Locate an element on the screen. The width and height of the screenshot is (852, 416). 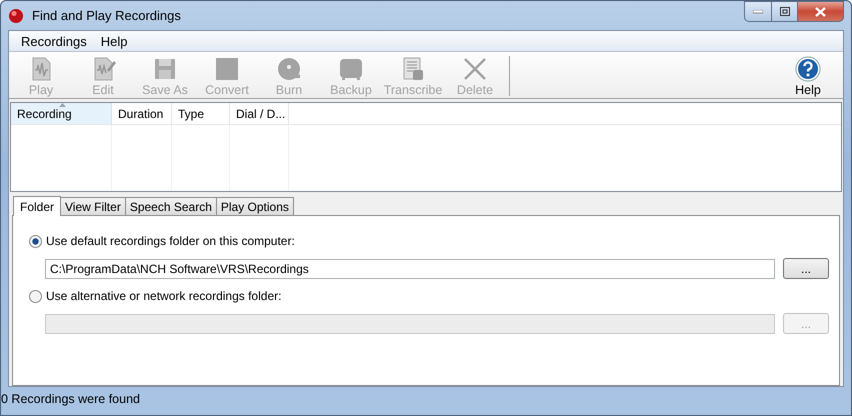
tab: Speech Search is located at coordinates (170, 206).